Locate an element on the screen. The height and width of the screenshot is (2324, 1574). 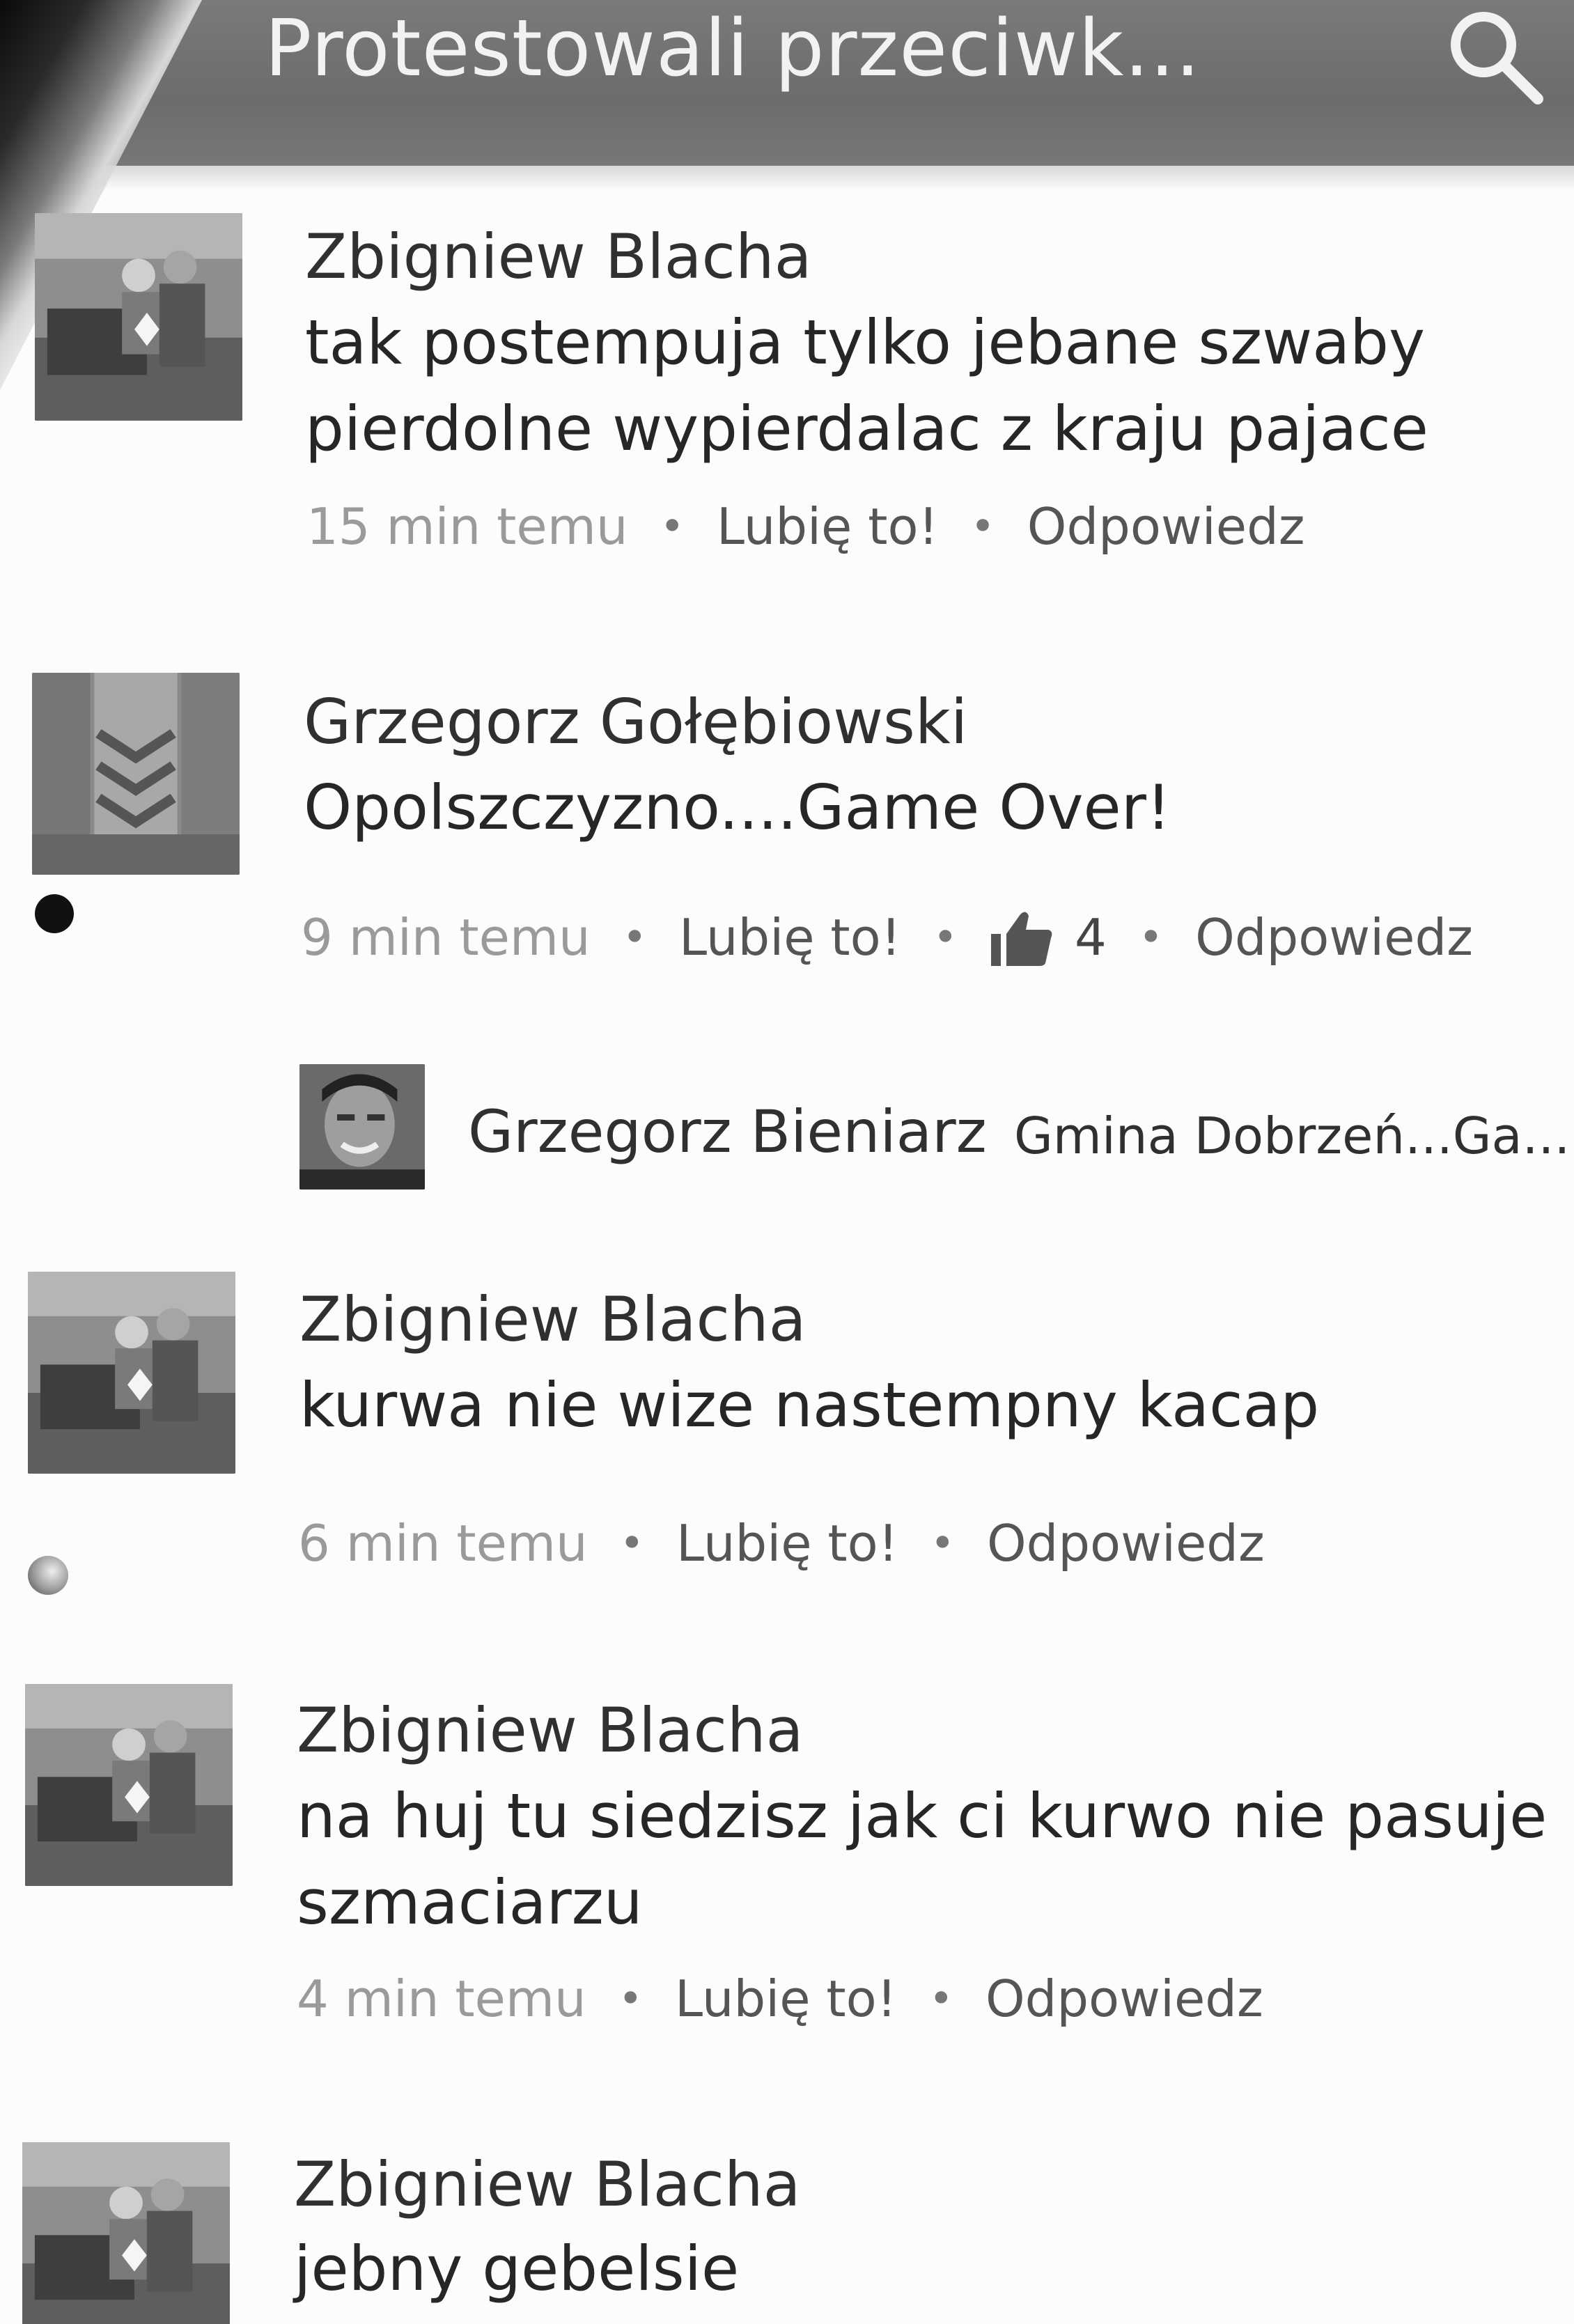
search-icon is located at coordinates (1494, 56).